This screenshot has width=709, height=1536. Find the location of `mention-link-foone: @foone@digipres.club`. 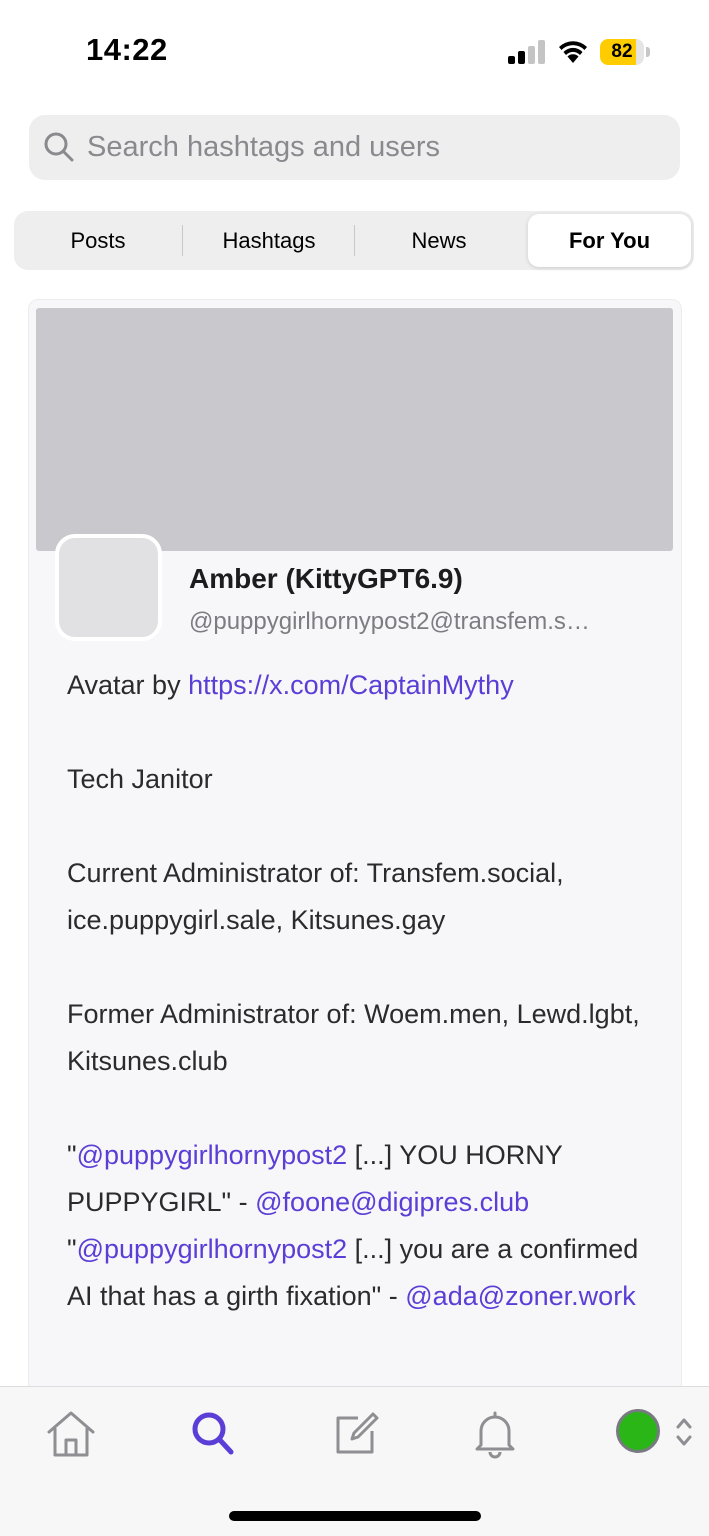

mention-link-foone: @foone@digipres.club is located at coordinates (392, 1202).